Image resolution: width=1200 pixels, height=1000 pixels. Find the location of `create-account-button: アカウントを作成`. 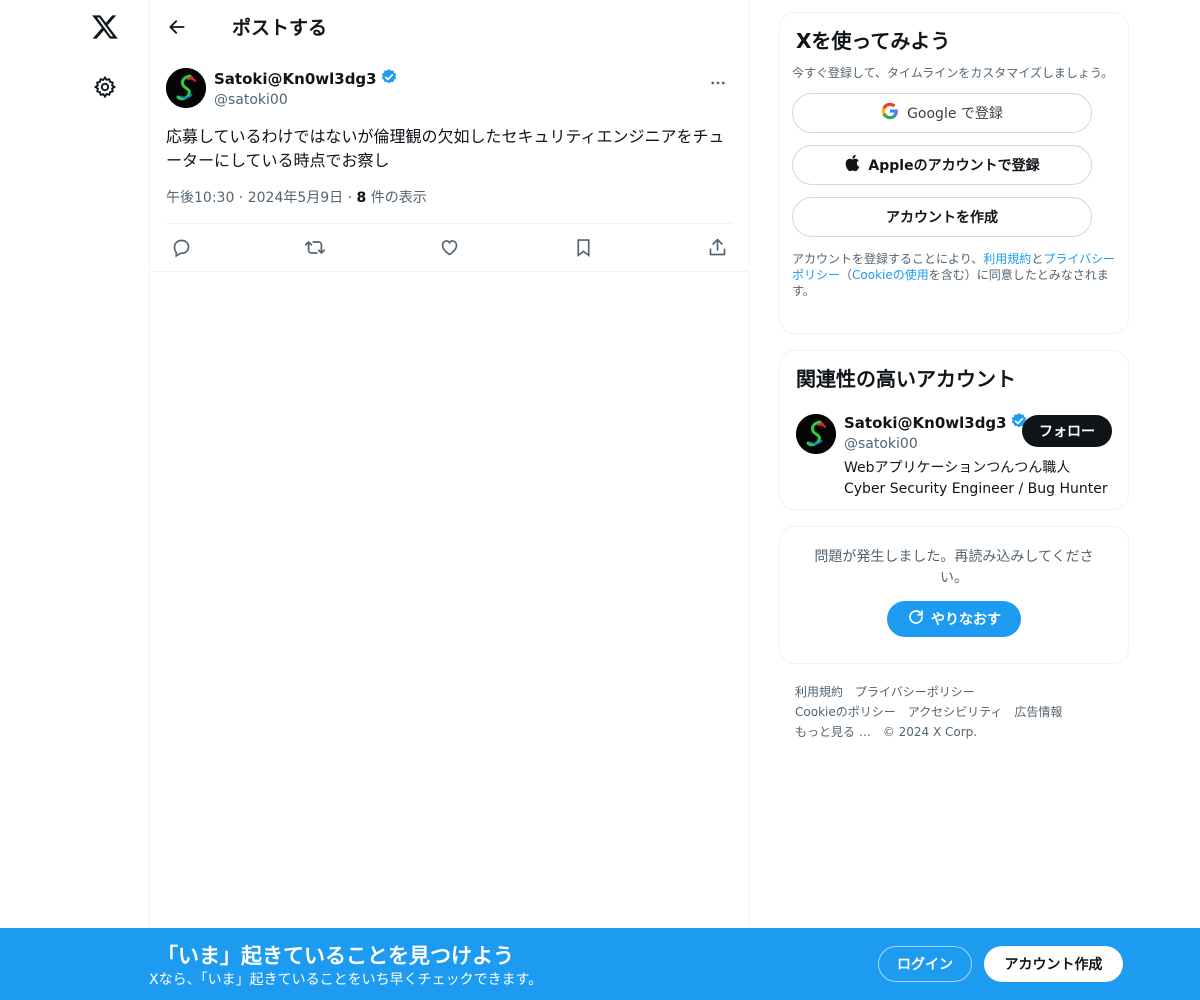

create-account-button: アカウントを作成 is located at coordinates (942, 217).